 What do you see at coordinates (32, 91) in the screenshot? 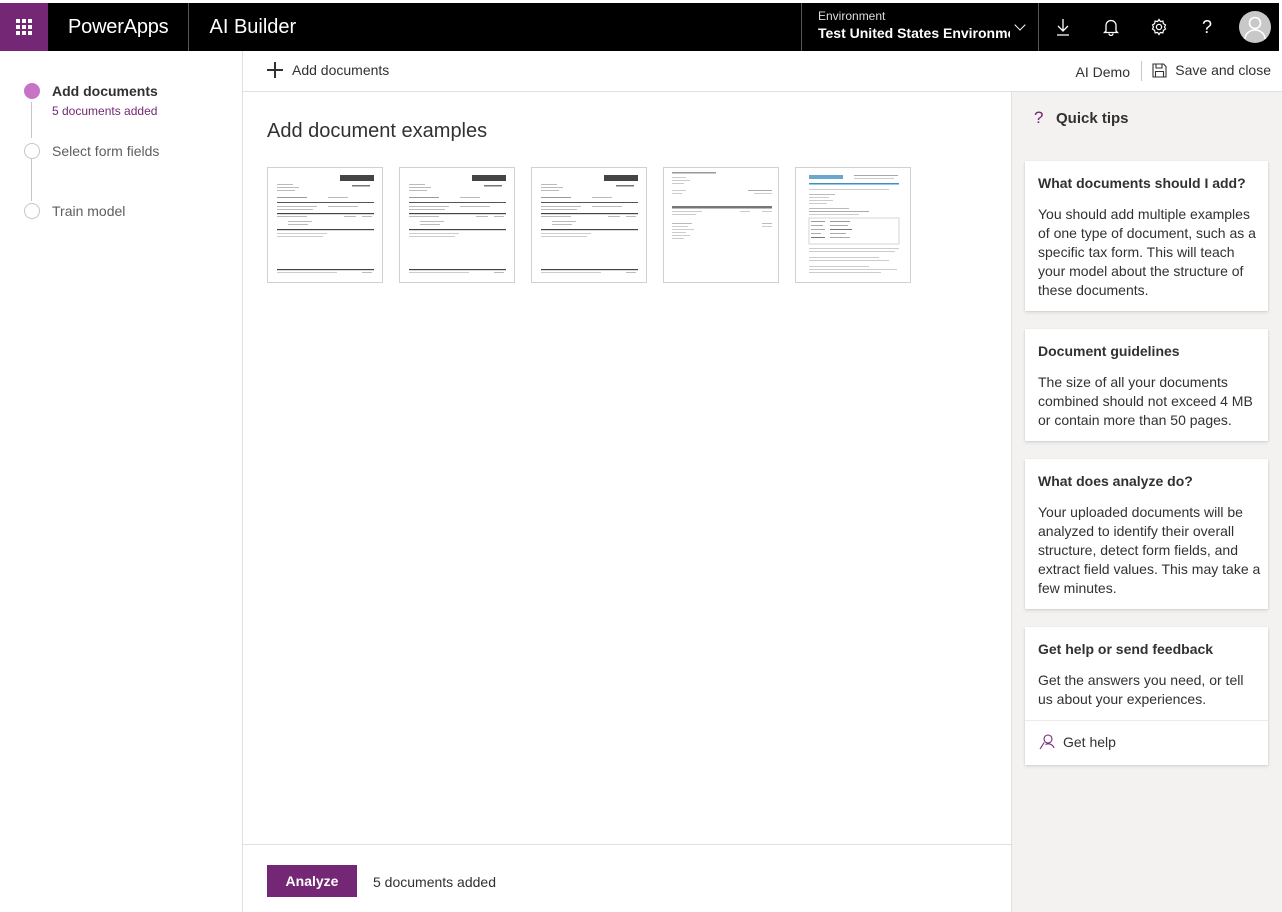
I see `step-indicator-active` at bounding box center [32, 91].